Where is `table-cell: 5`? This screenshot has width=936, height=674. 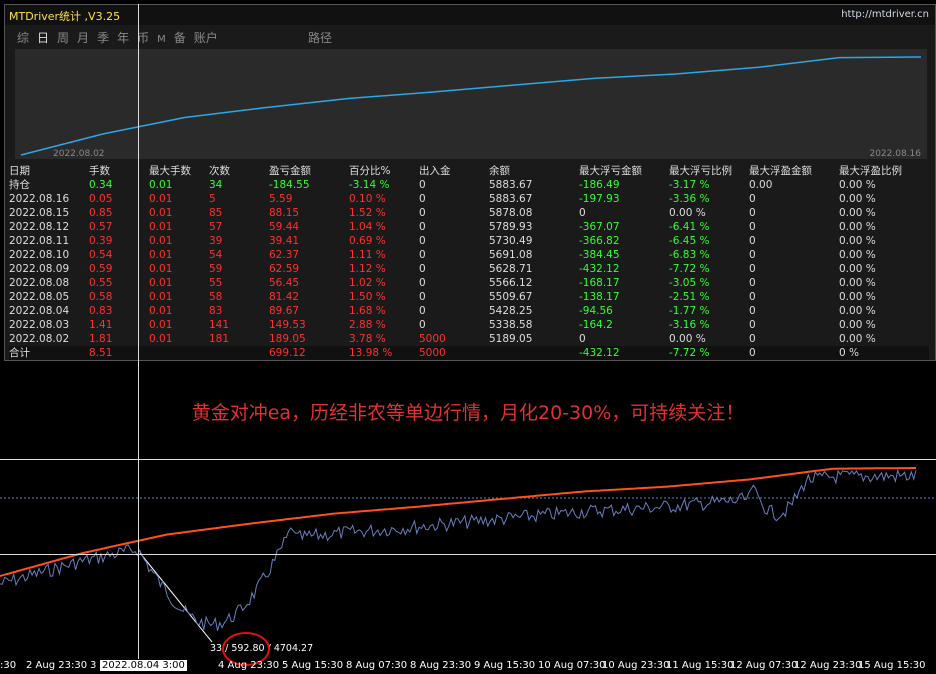
table-cell: 5 is located at coordinates (212, 199).